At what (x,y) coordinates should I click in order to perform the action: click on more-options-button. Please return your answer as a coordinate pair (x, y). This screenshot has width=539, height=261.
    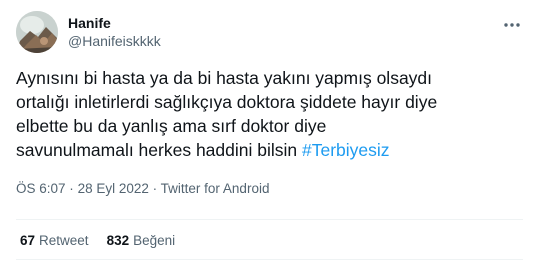
    Looking at the image, I should click on (512, 25).